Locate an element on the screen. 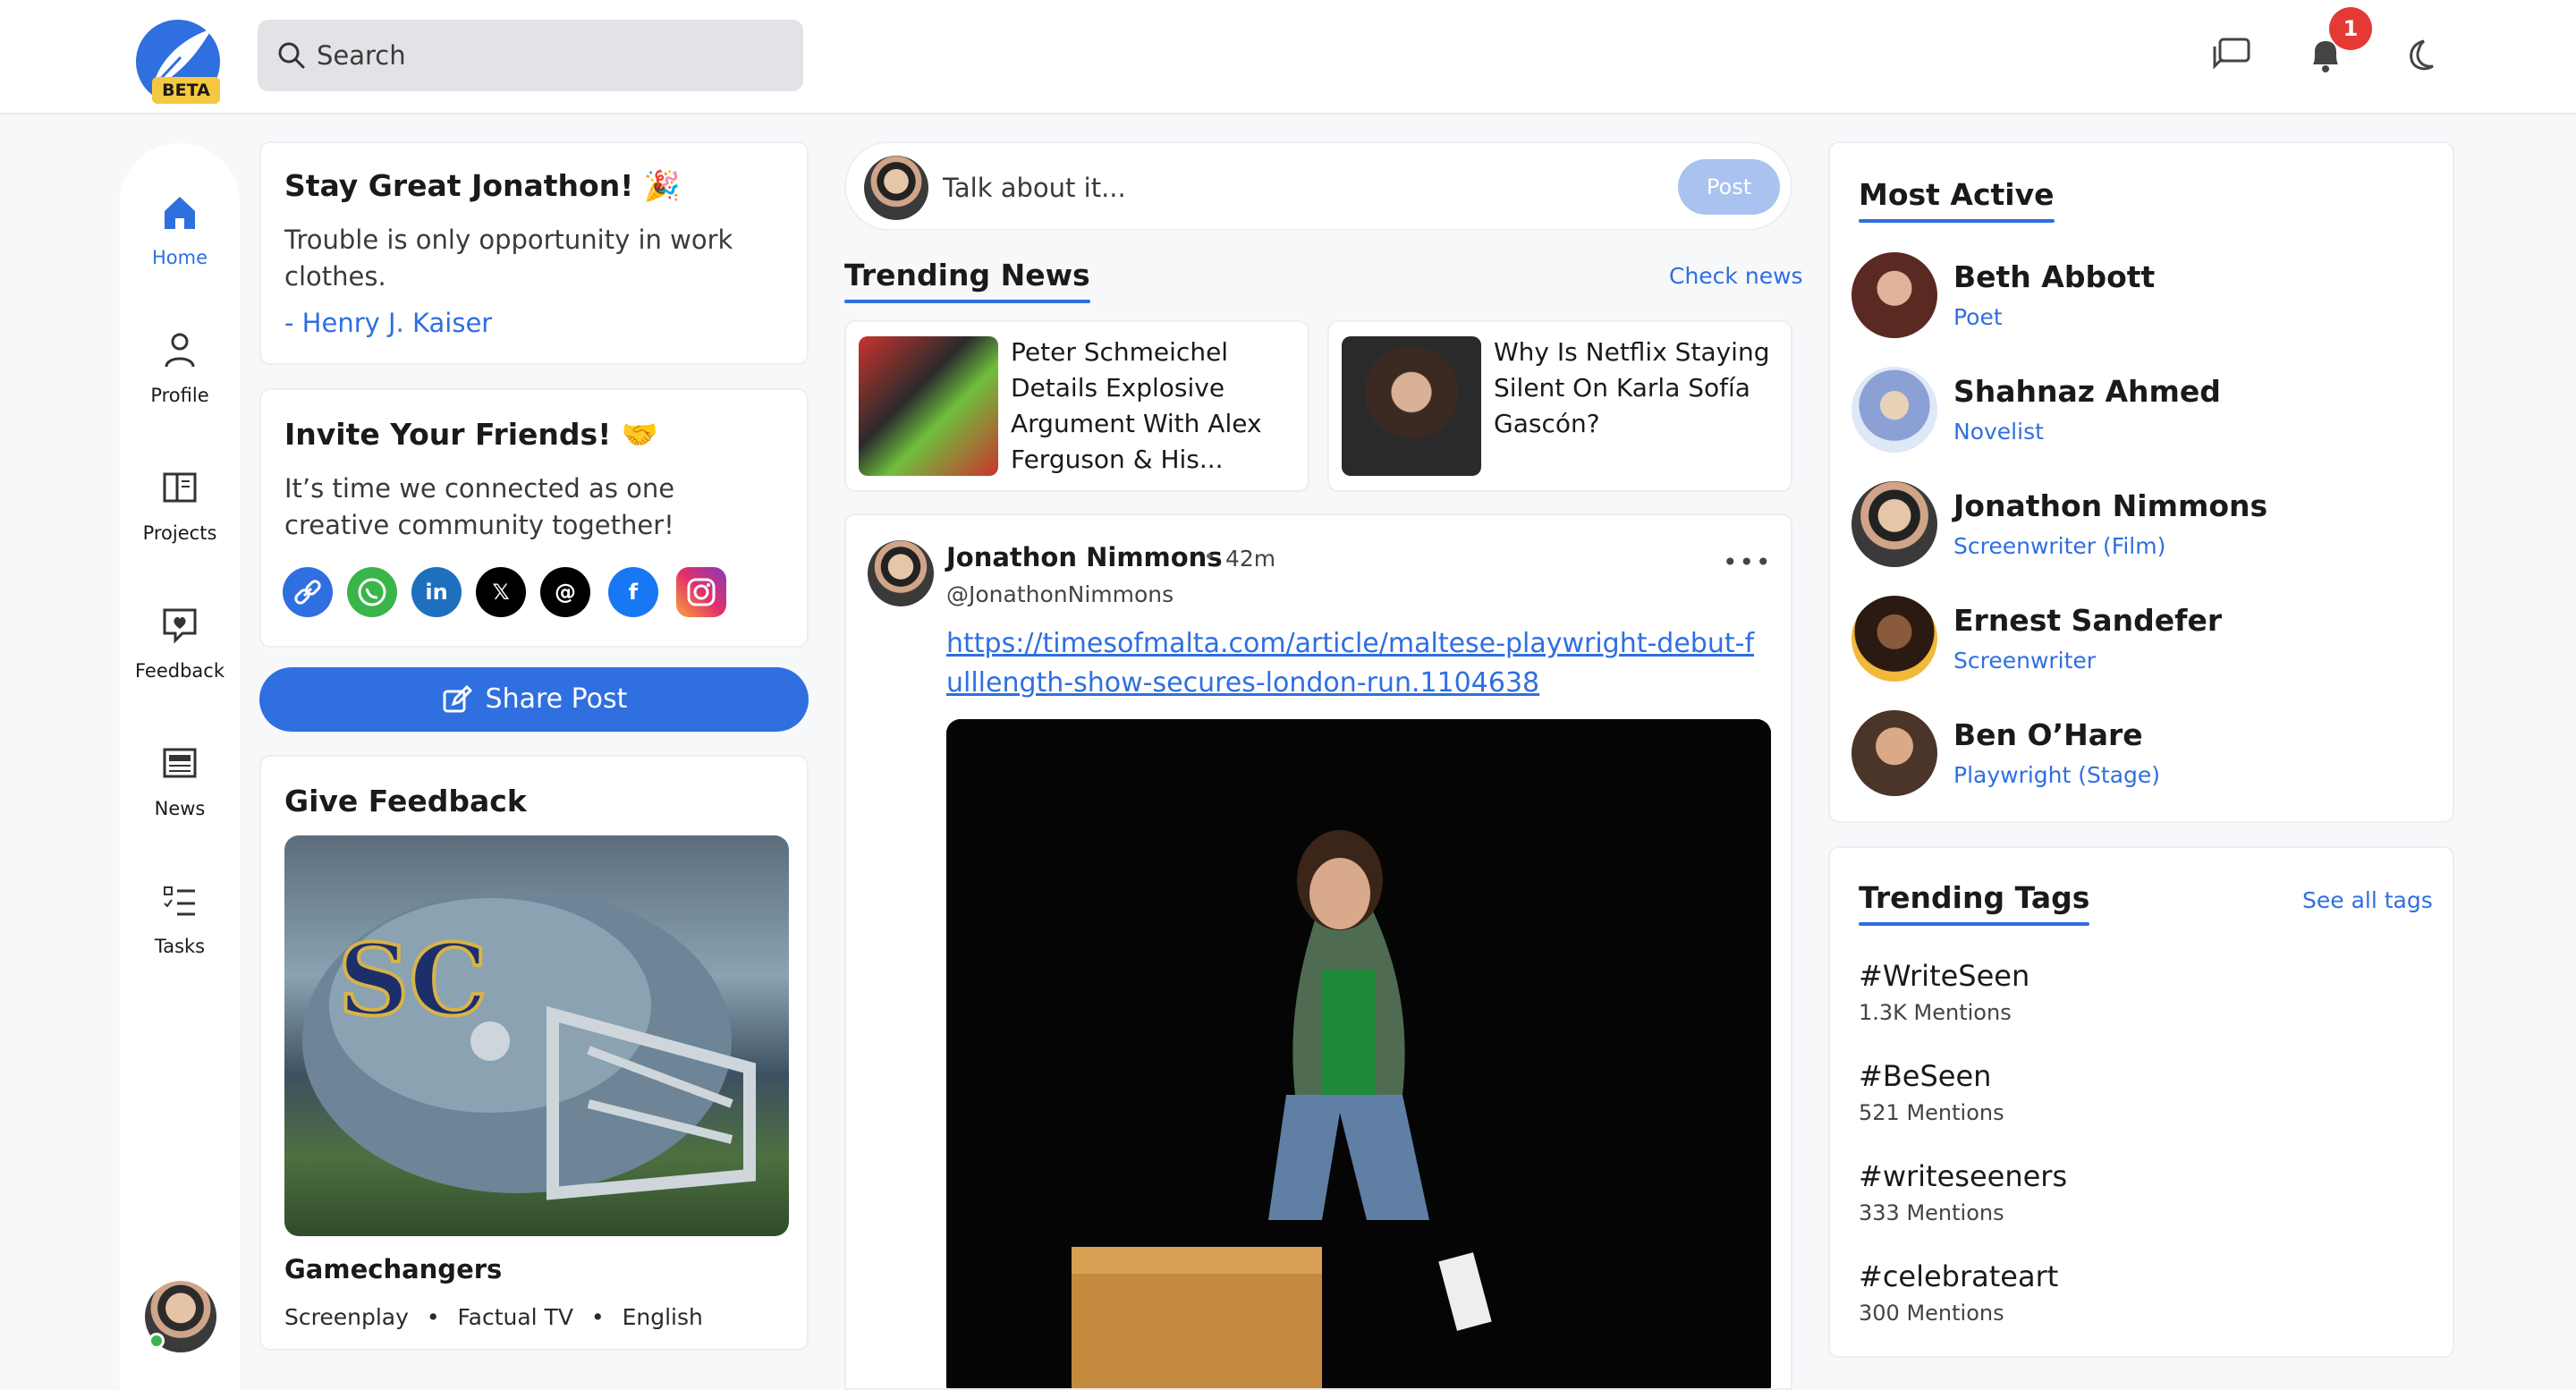 The height and width of the screenshot is (1390, 2576). post-author-name: Jonathon Nimmons is located at coordinates (1084, 557).